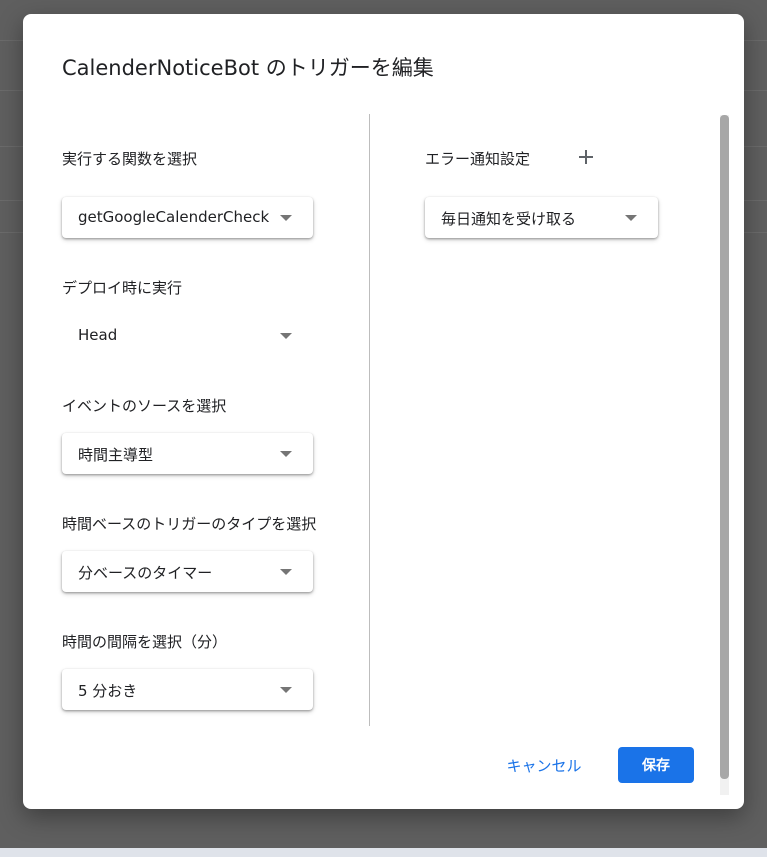  I want to click on trigger-type-select-value: 分ベースのタイマー, so click(145, 573).